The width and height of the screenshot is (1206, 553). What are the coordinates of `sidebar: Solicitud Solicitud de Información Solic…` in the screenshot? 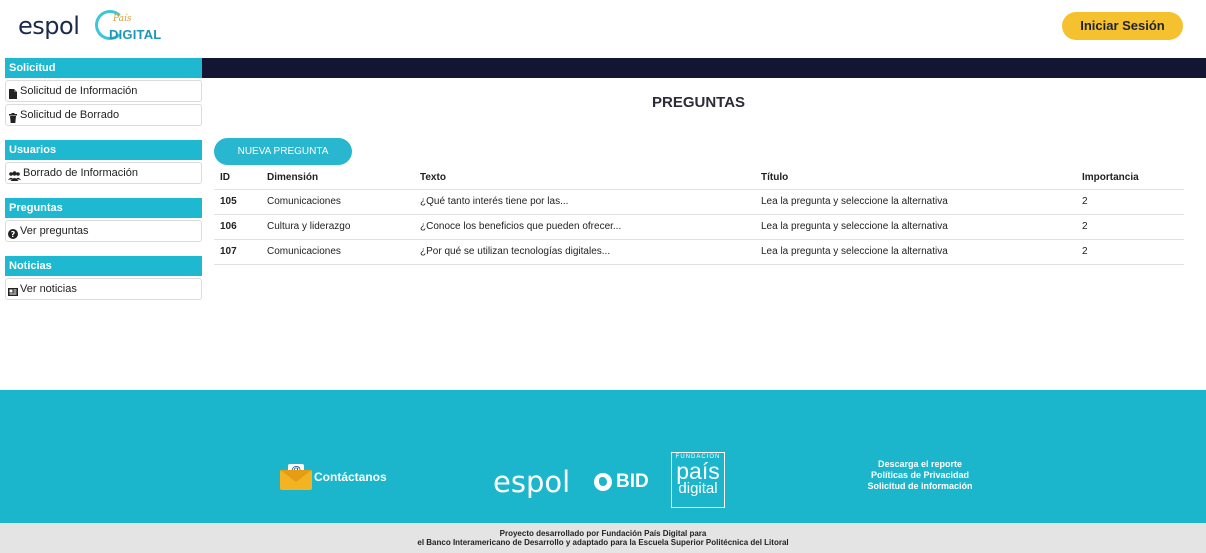 It's located at (103, 179).